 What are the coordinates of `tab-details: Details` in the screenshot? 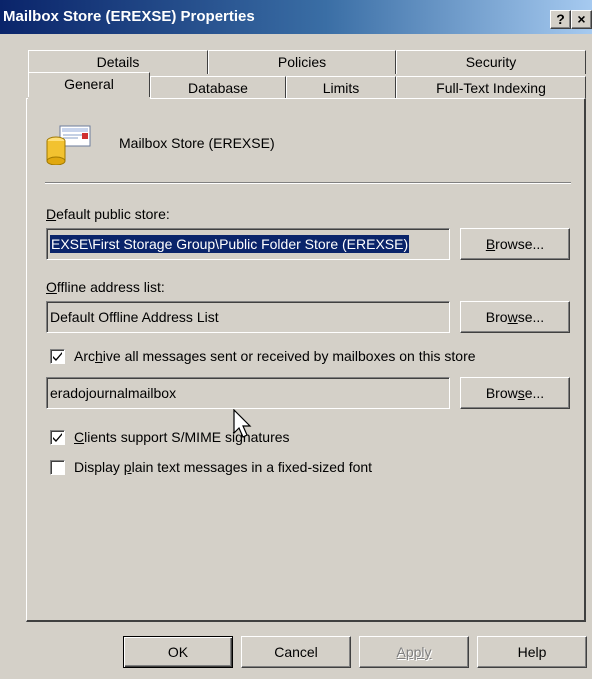 It's located at (118, 62).